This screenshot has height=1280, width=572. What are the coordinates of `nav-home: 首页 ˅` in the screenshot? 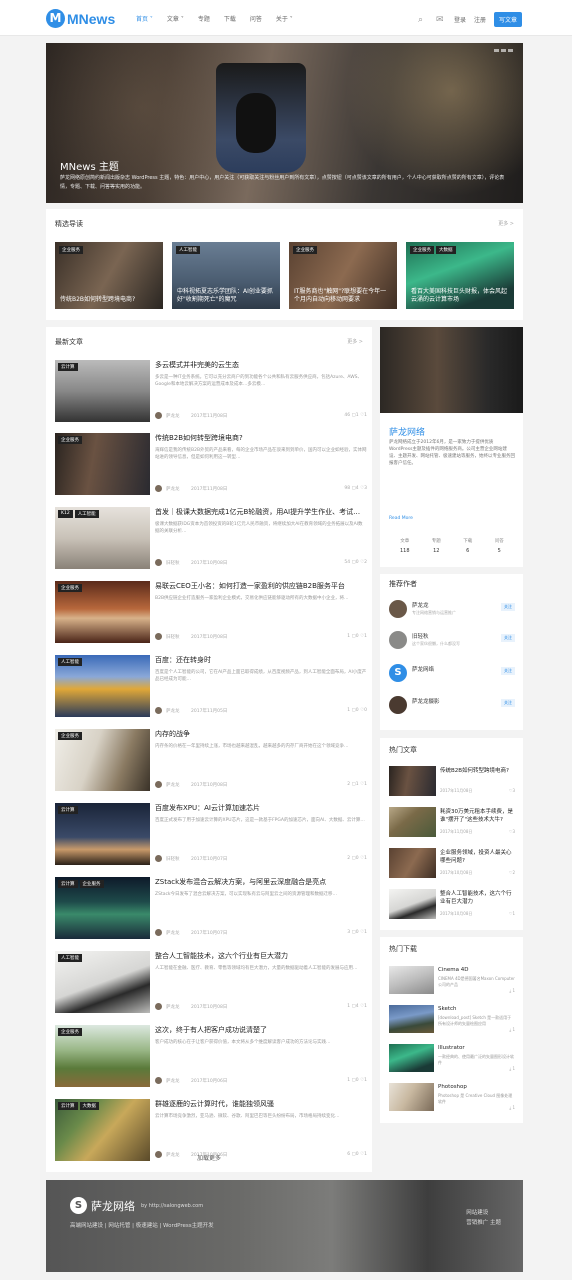 It's located at (144, 18).